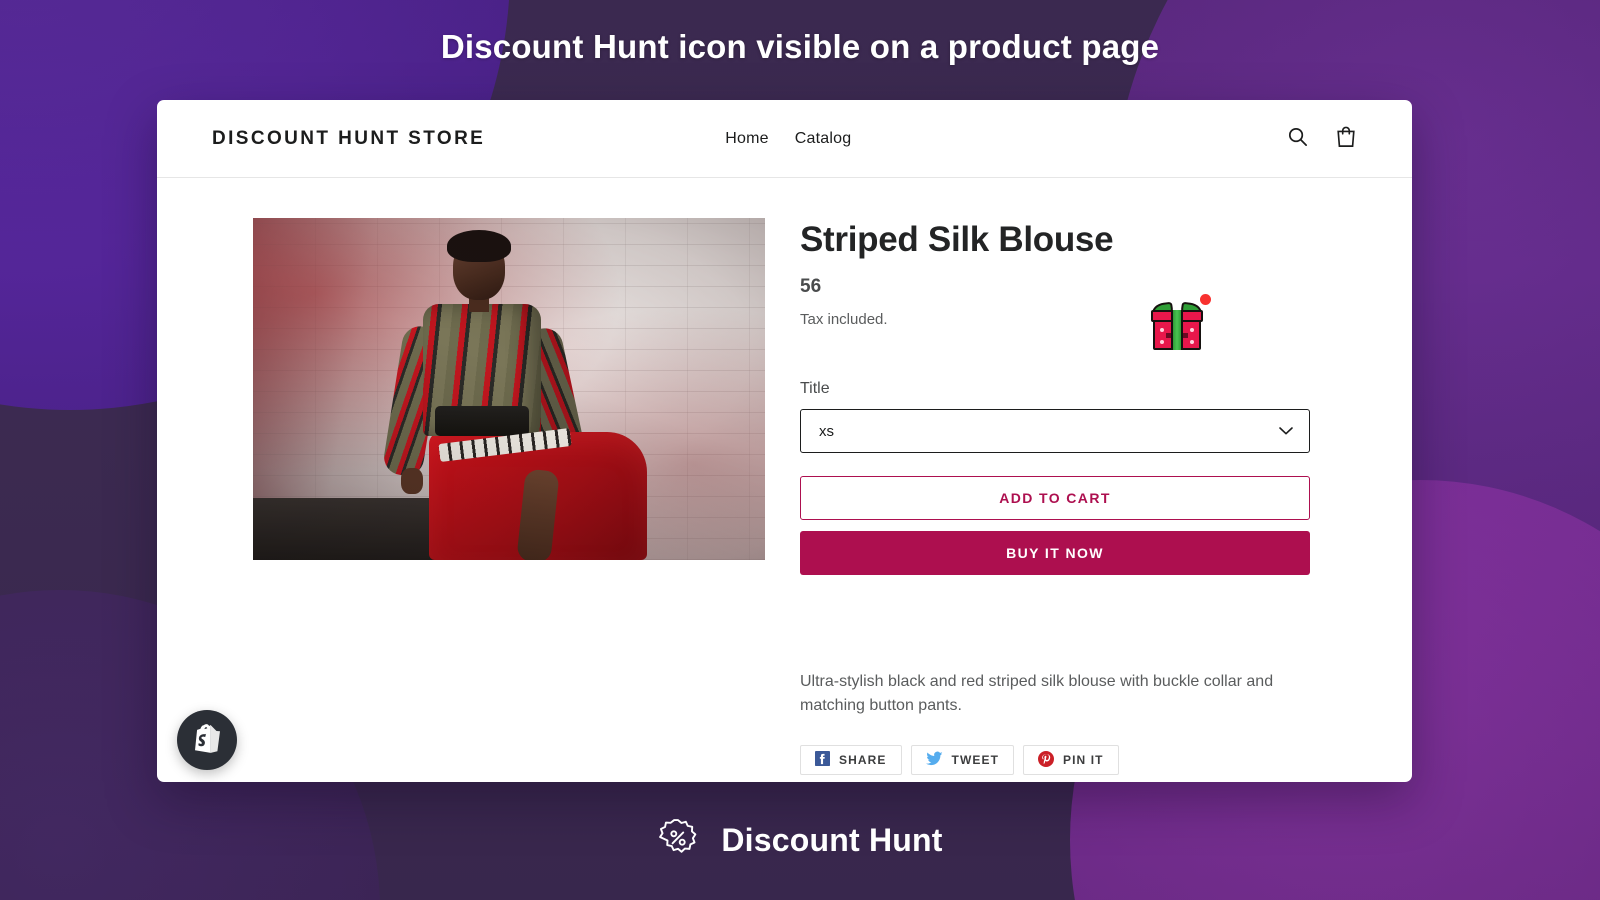 This screenshot has width=1600, height=900. What do you see at coordinates (823, 139) in the screenshot?
I see `nav-item-catalog: Catalog` at bounding box center [823, 139].